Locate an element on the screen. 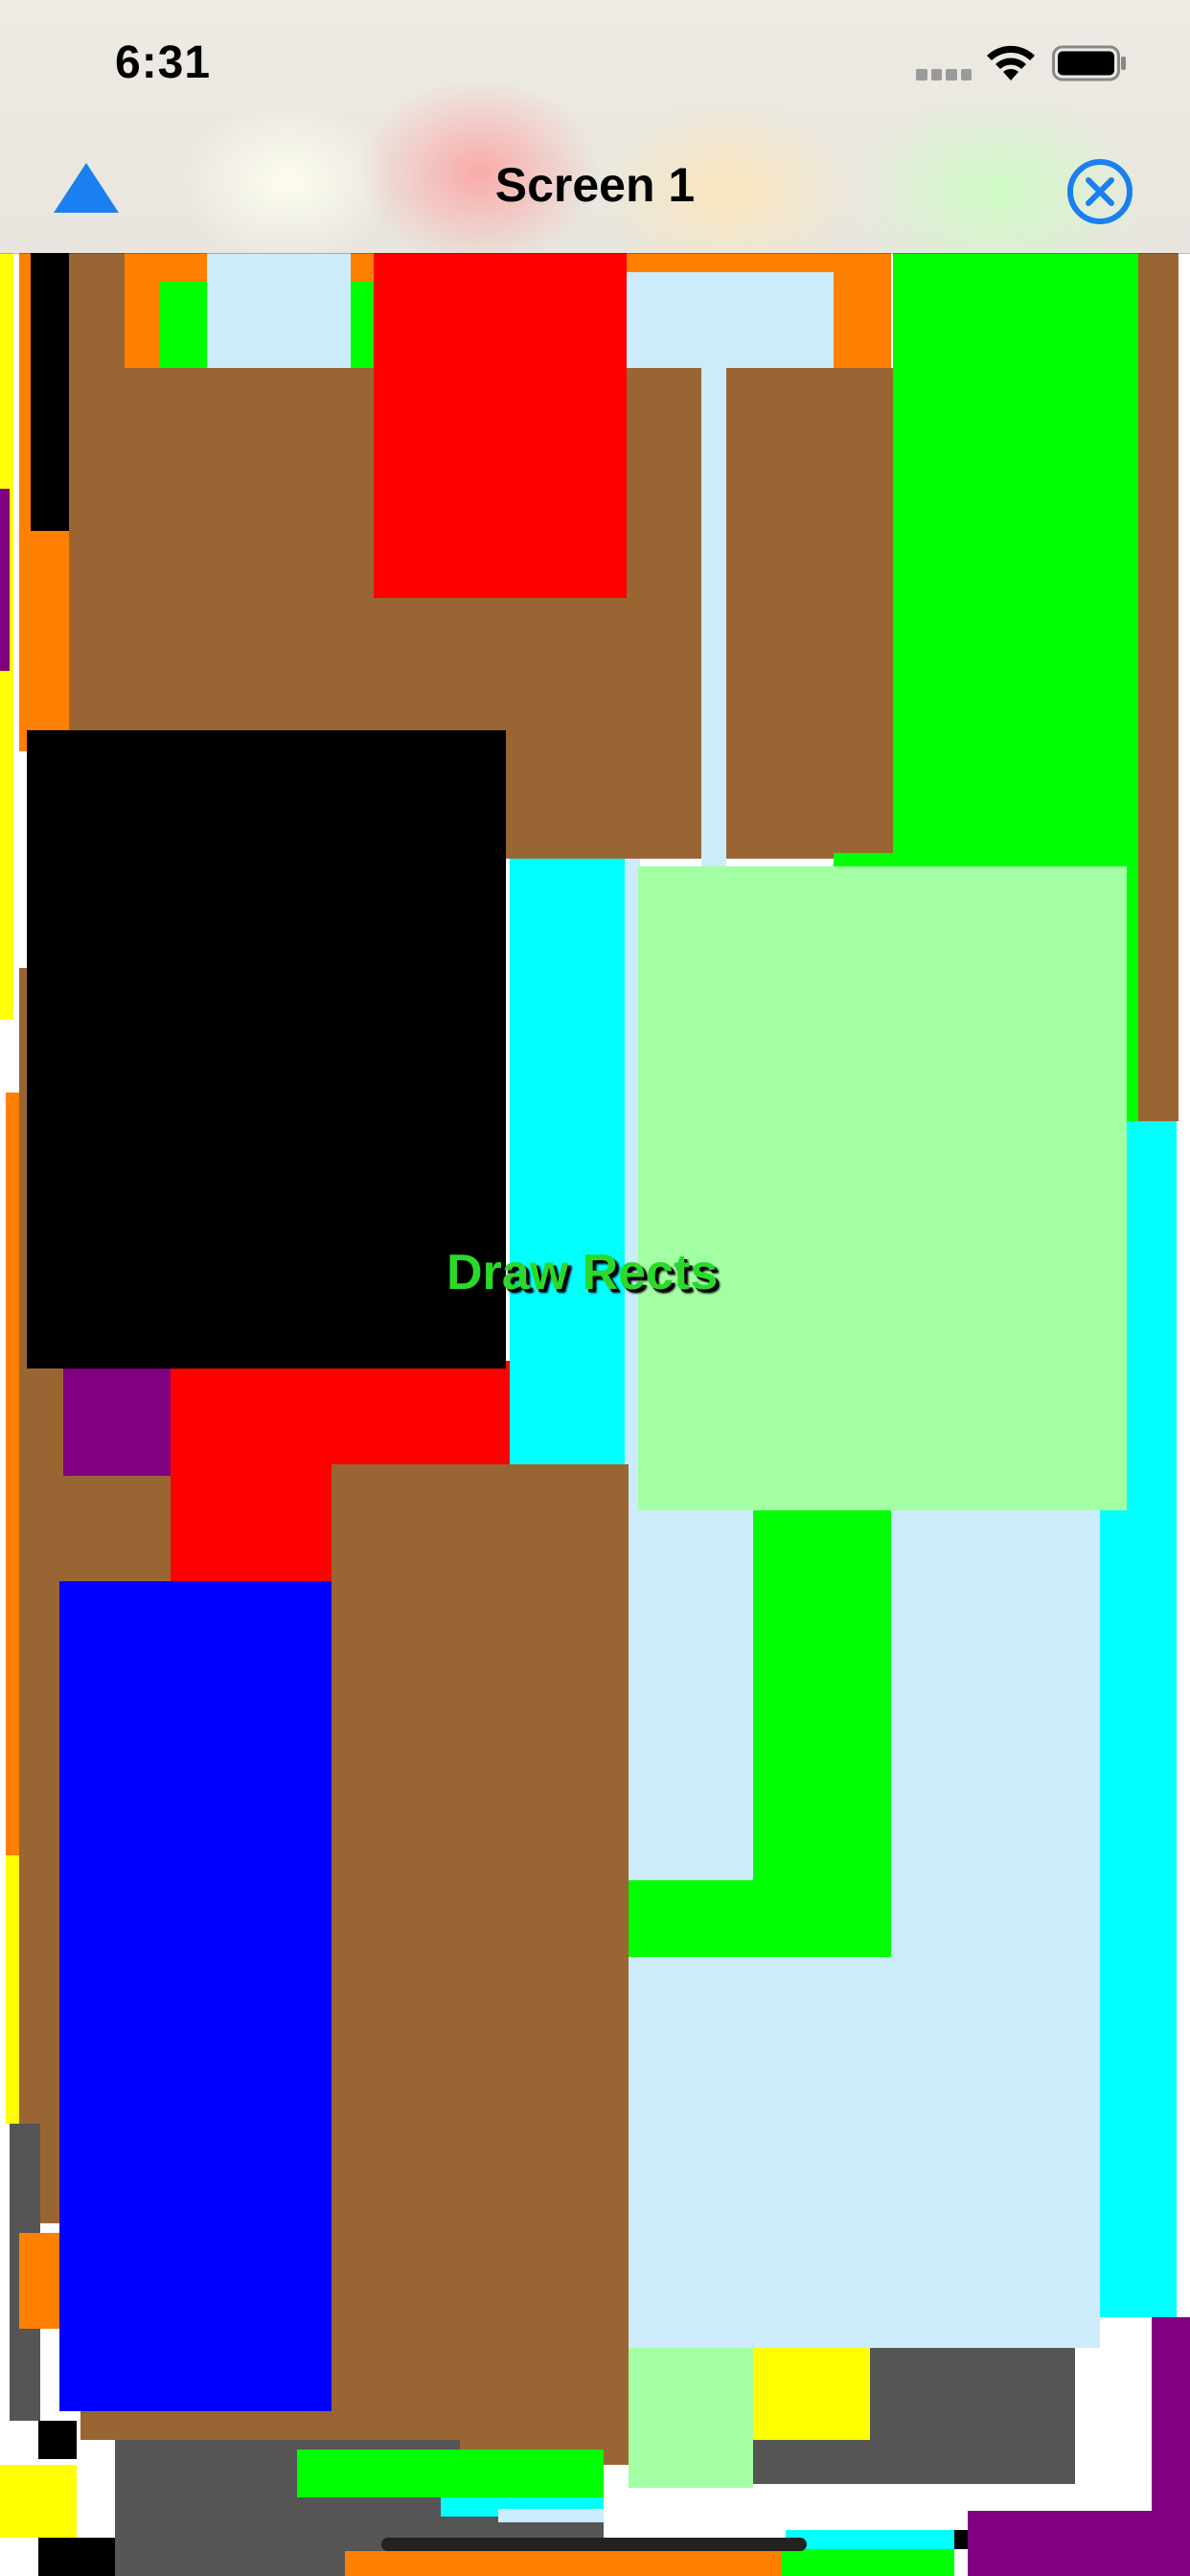 This screenshot has width=1190, height=2576. home-indicator is located at coordinates (594, 2544).